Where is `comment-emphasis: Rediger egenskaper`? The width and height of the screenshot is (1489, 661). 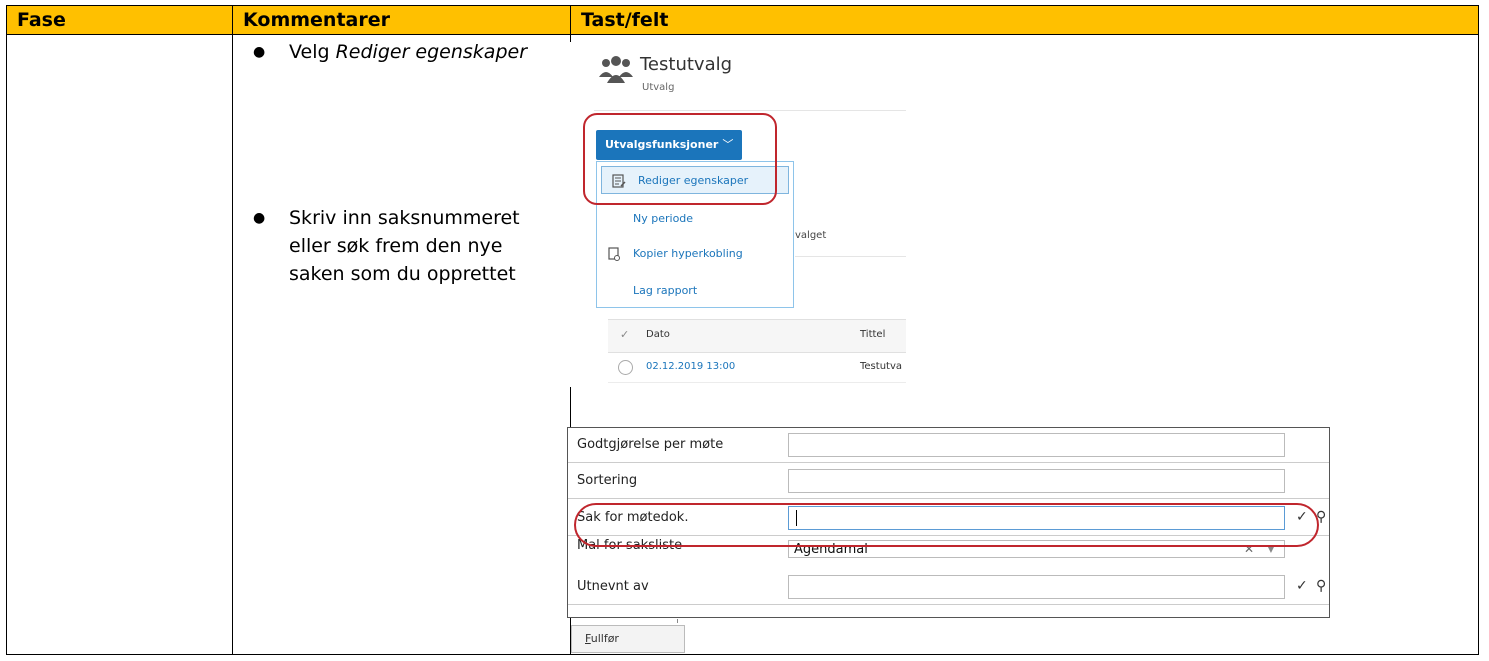
comment-emphasis: Rediger egenskaper is located at coordinates (431, 52).